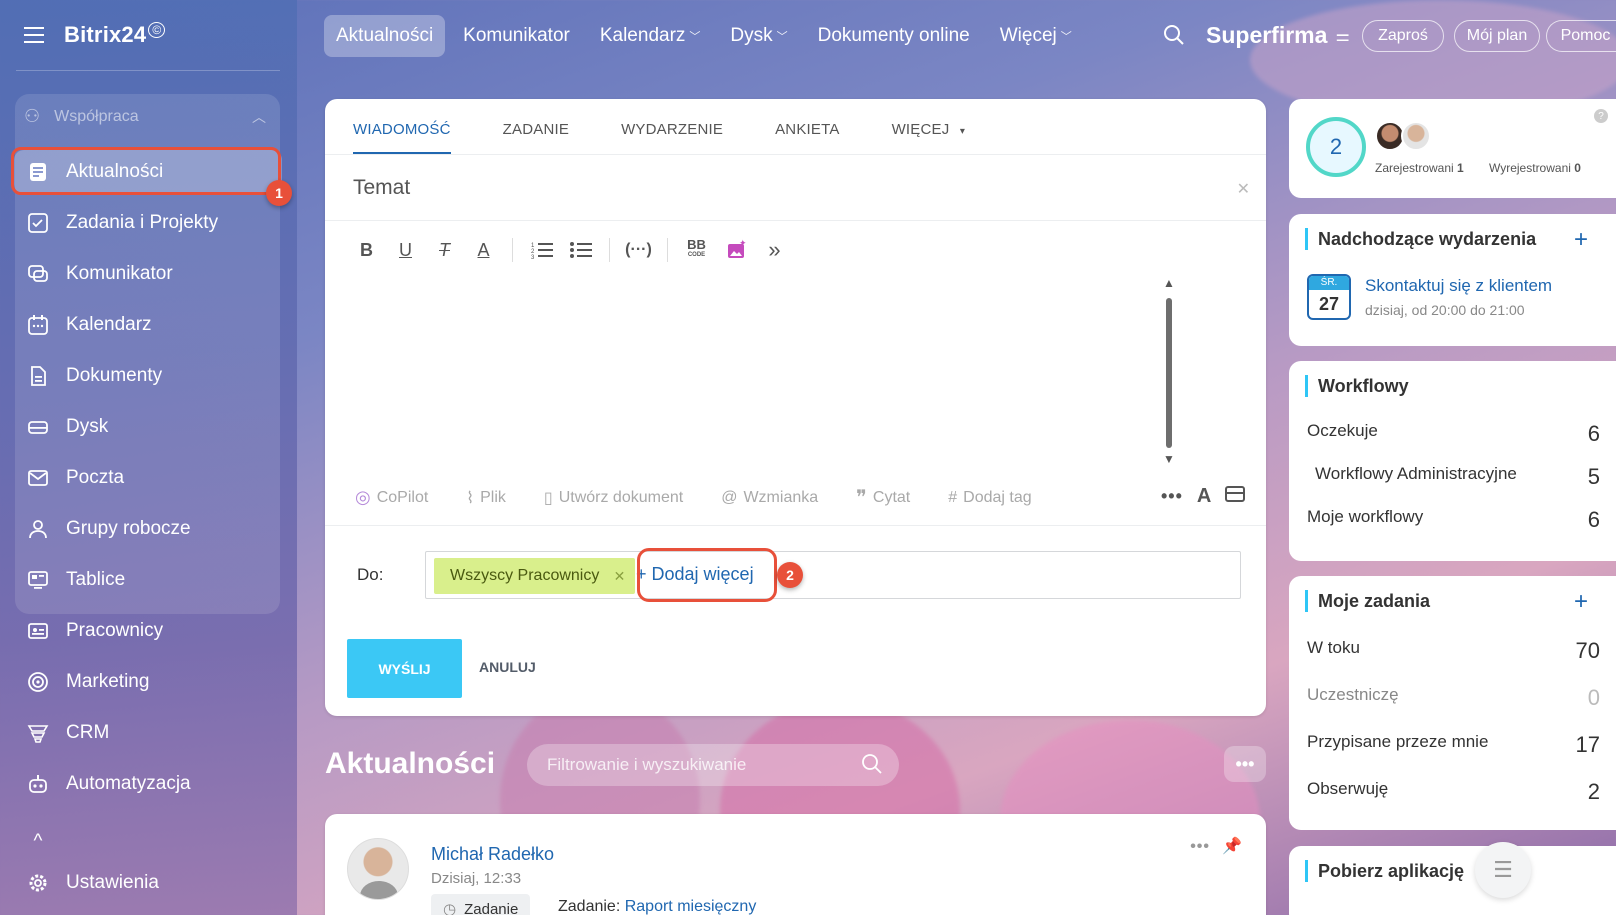 The width and height of the screenshot is (1616, 915). Describe the element at coordinates (1204, 496) in the screenshot. I see `text-format-icon: A` at that location.